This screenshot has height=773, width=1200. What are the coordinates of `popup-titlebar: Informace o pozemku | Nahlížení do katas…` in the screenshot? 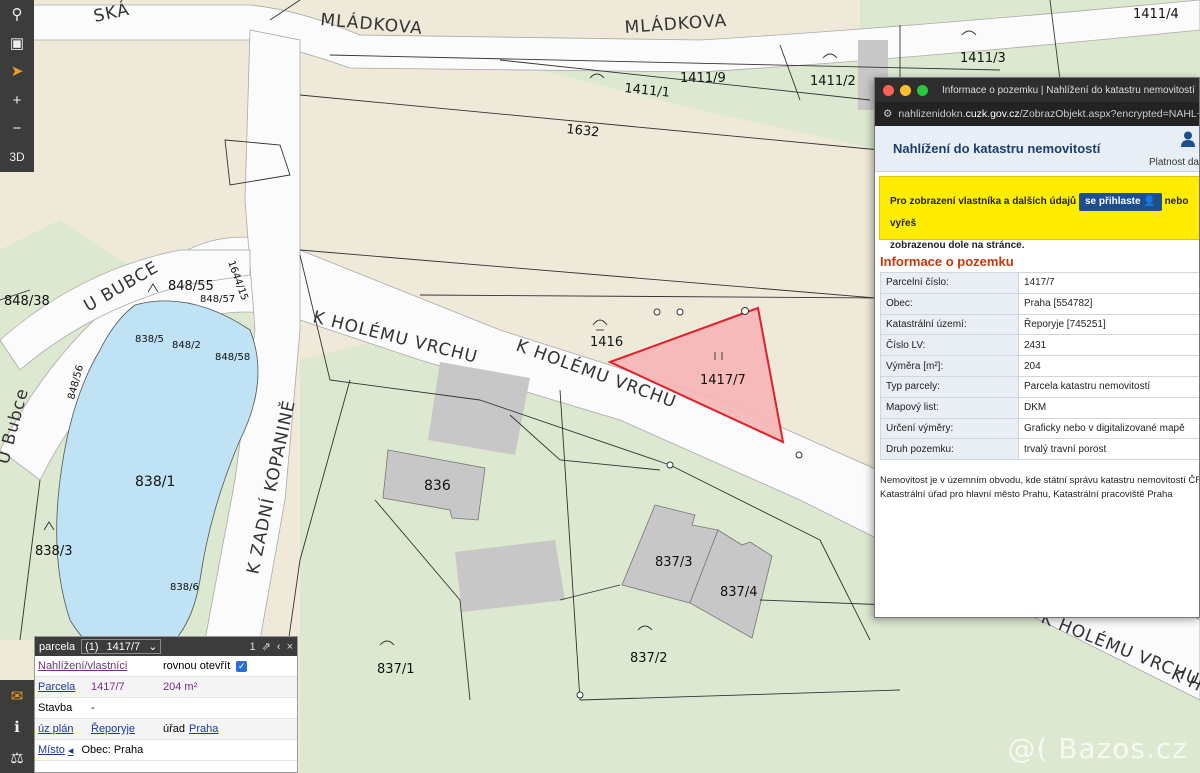 It's located at (1037, 90).